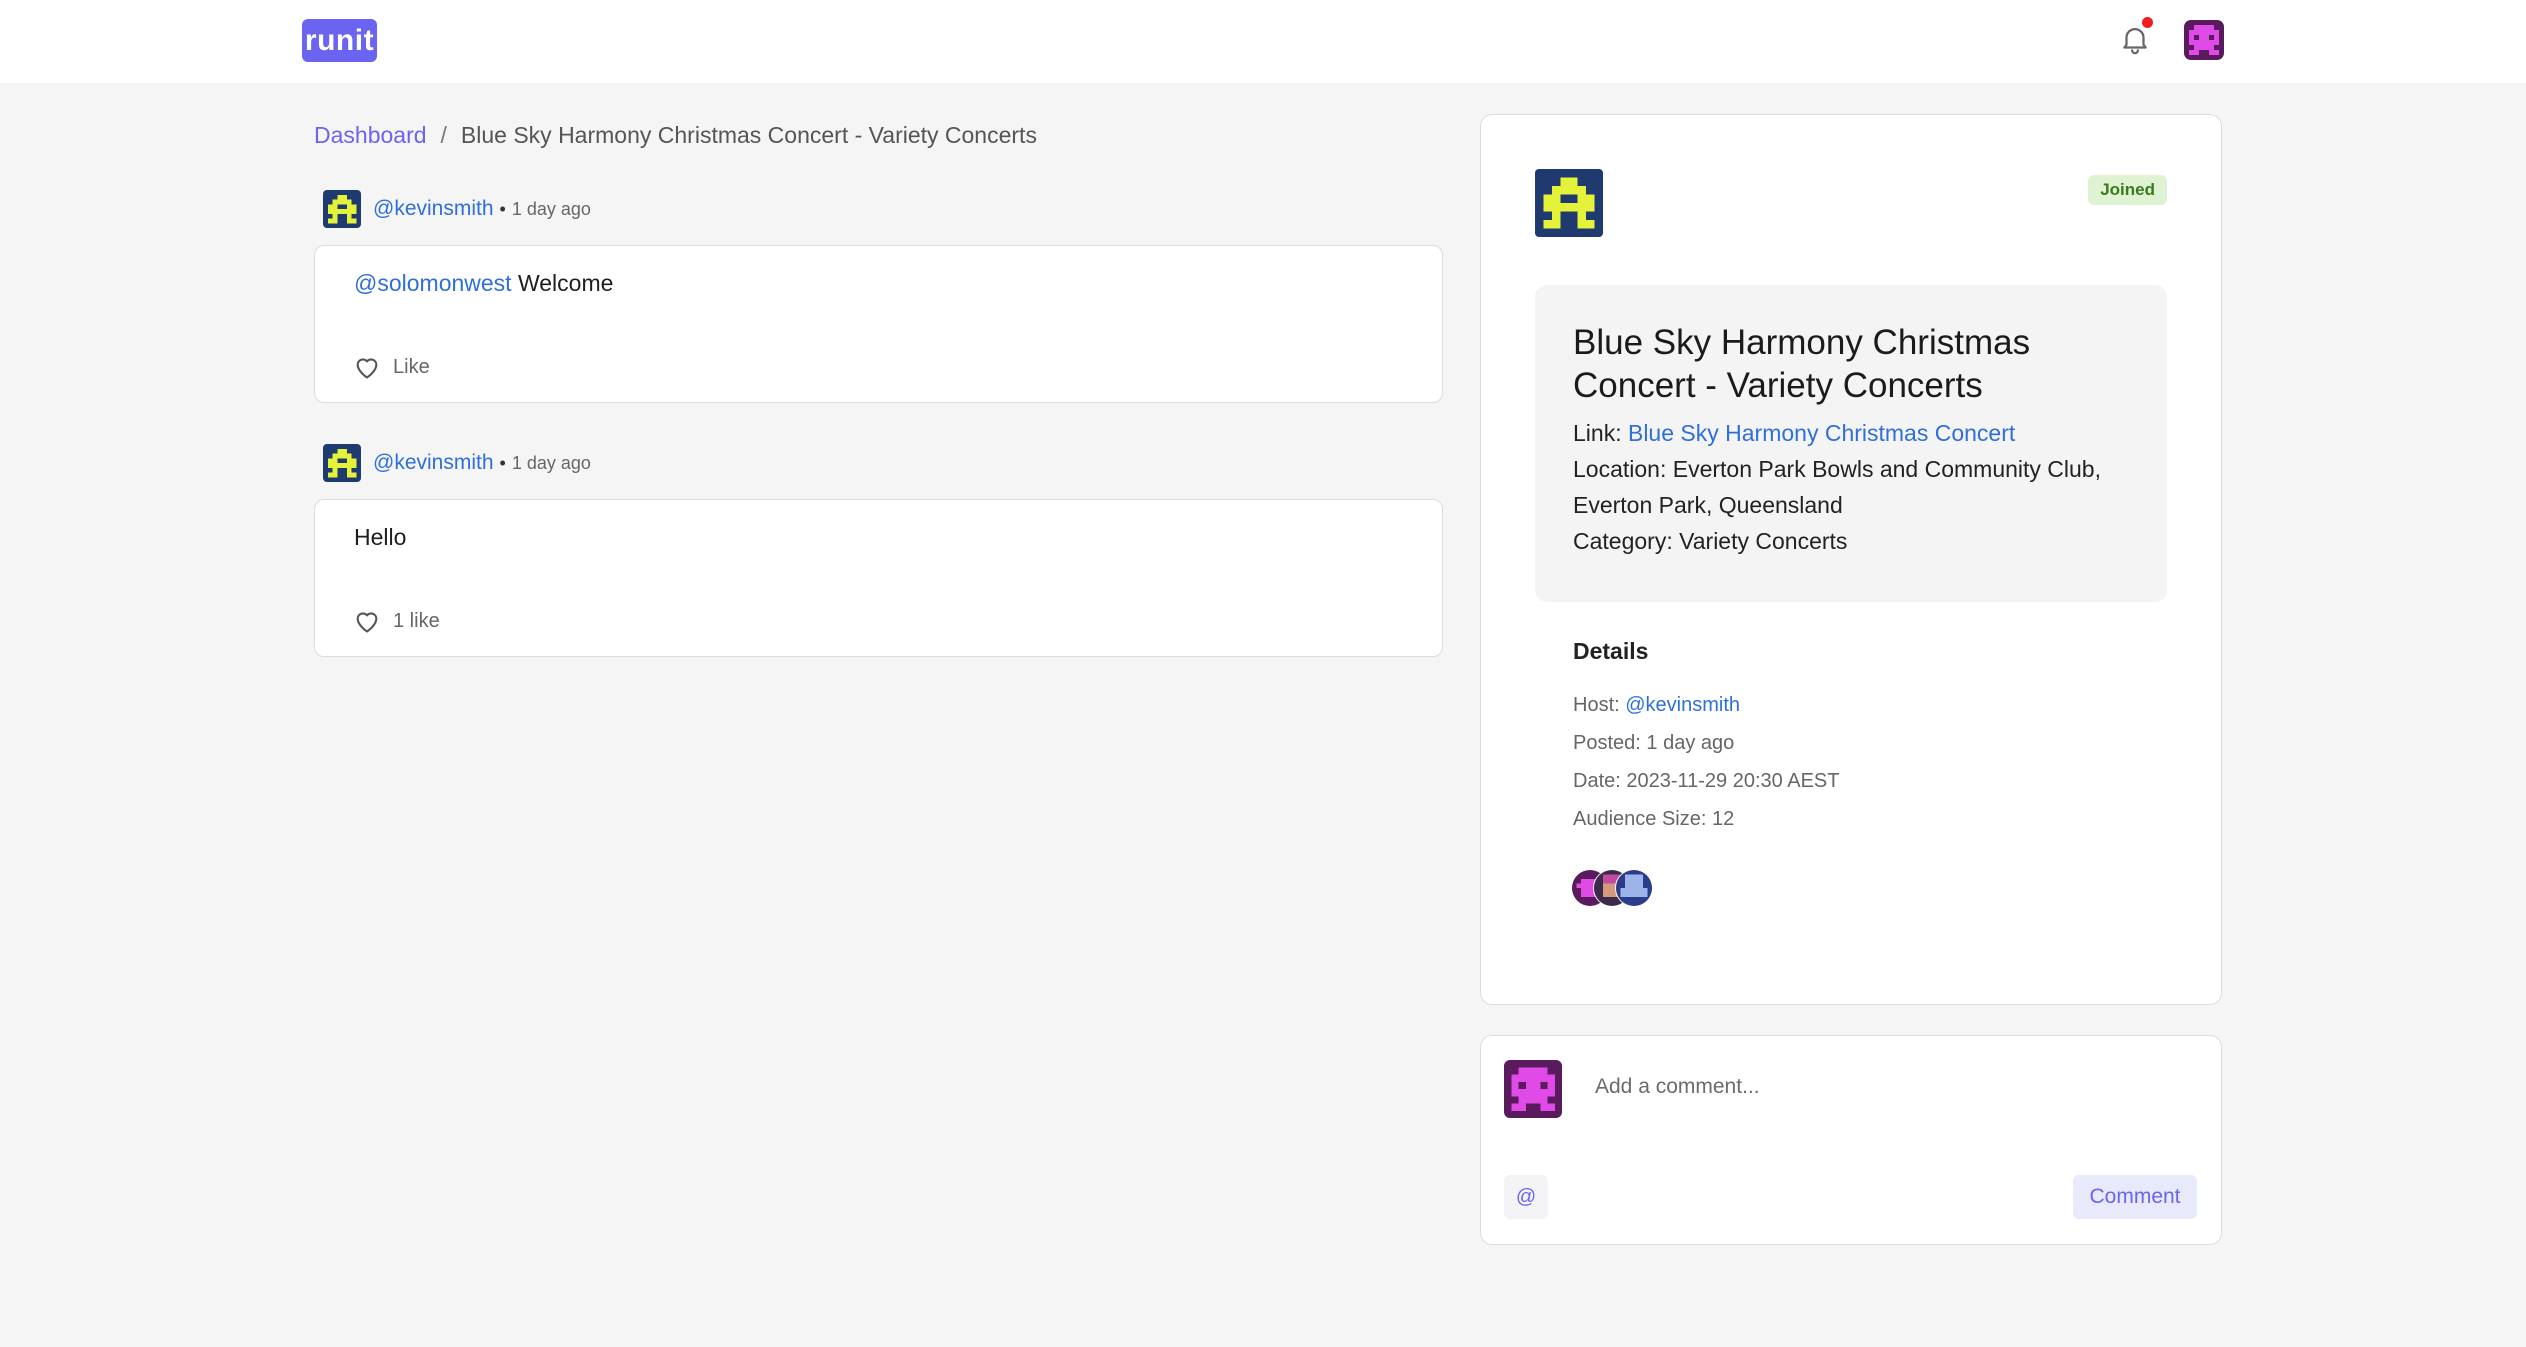 This screenshot has height=1347, width=2526. Describe the element at coordinates (562, 283) in the screenshot. I see `post-text: Welcome` at that location.